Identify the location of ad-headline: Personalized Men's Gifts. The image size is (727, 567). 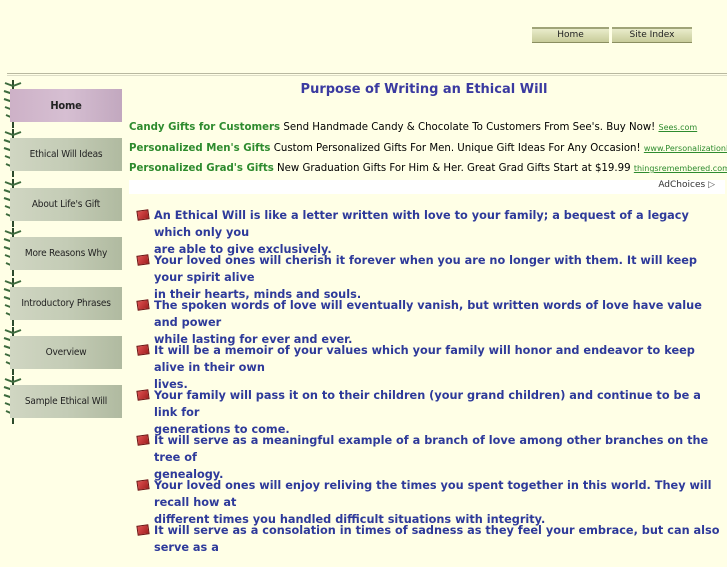
(200, 148).